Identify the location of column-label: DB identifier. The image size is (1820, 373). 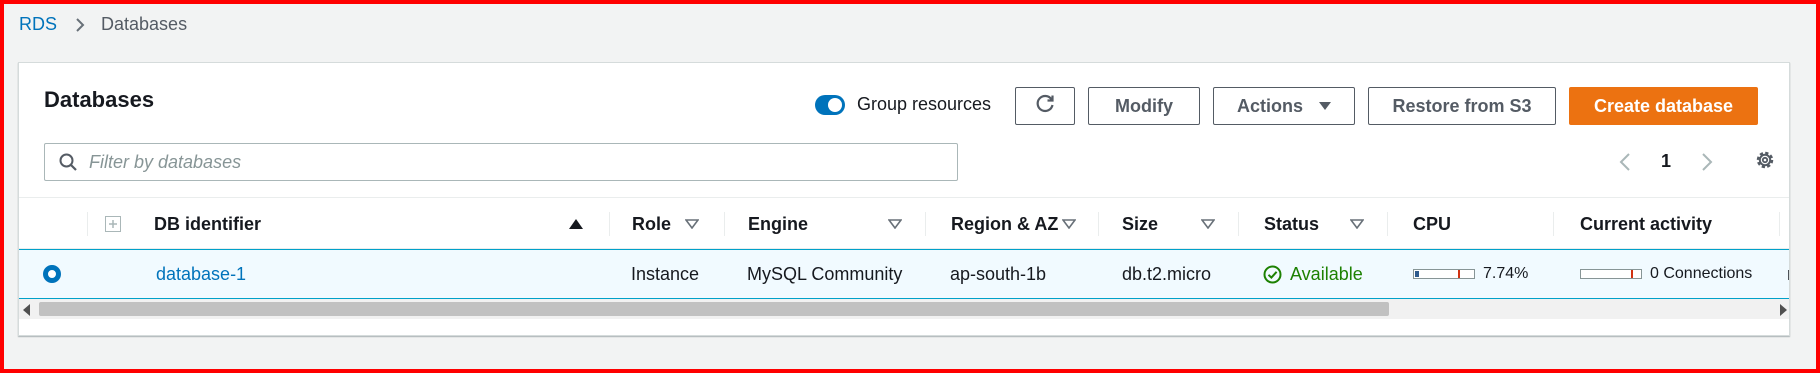
(208, 223).